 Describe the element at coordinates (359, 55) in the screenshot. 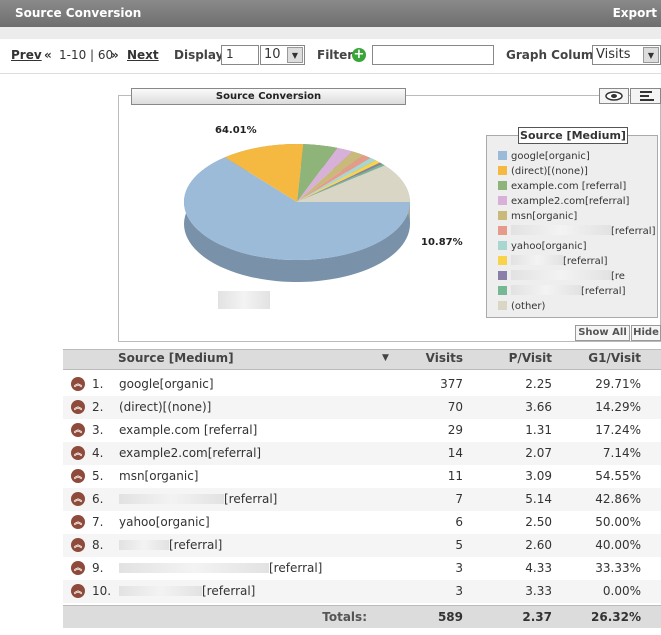

I see `add-filter-icon: +` at that location.